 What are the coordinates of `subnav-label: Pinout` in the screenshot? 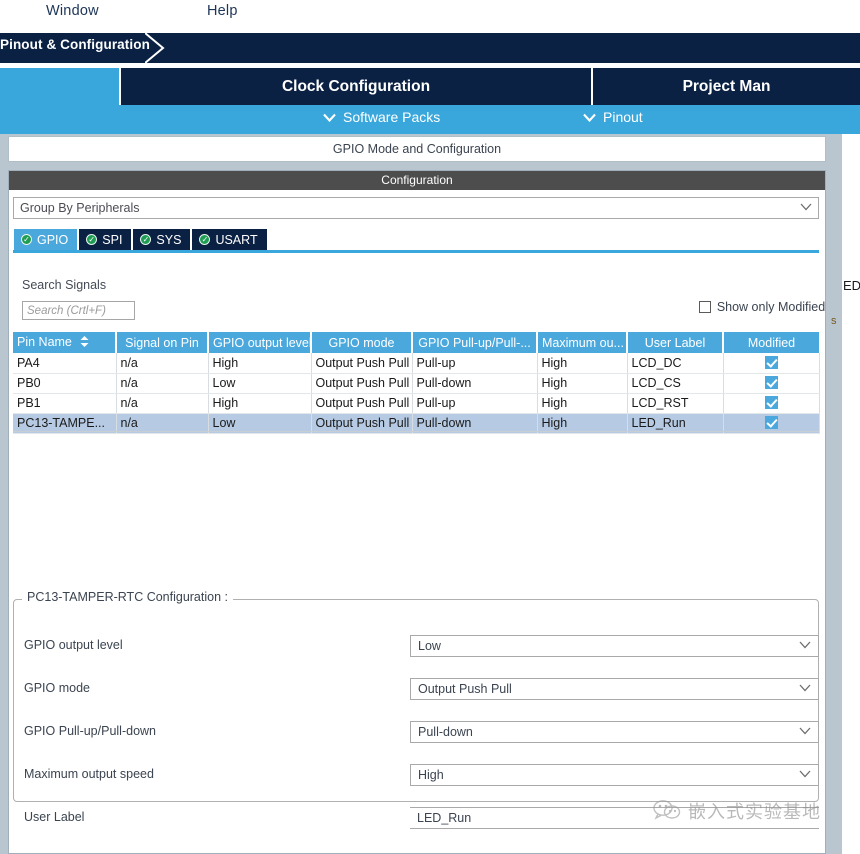 It's located at (623, 117).